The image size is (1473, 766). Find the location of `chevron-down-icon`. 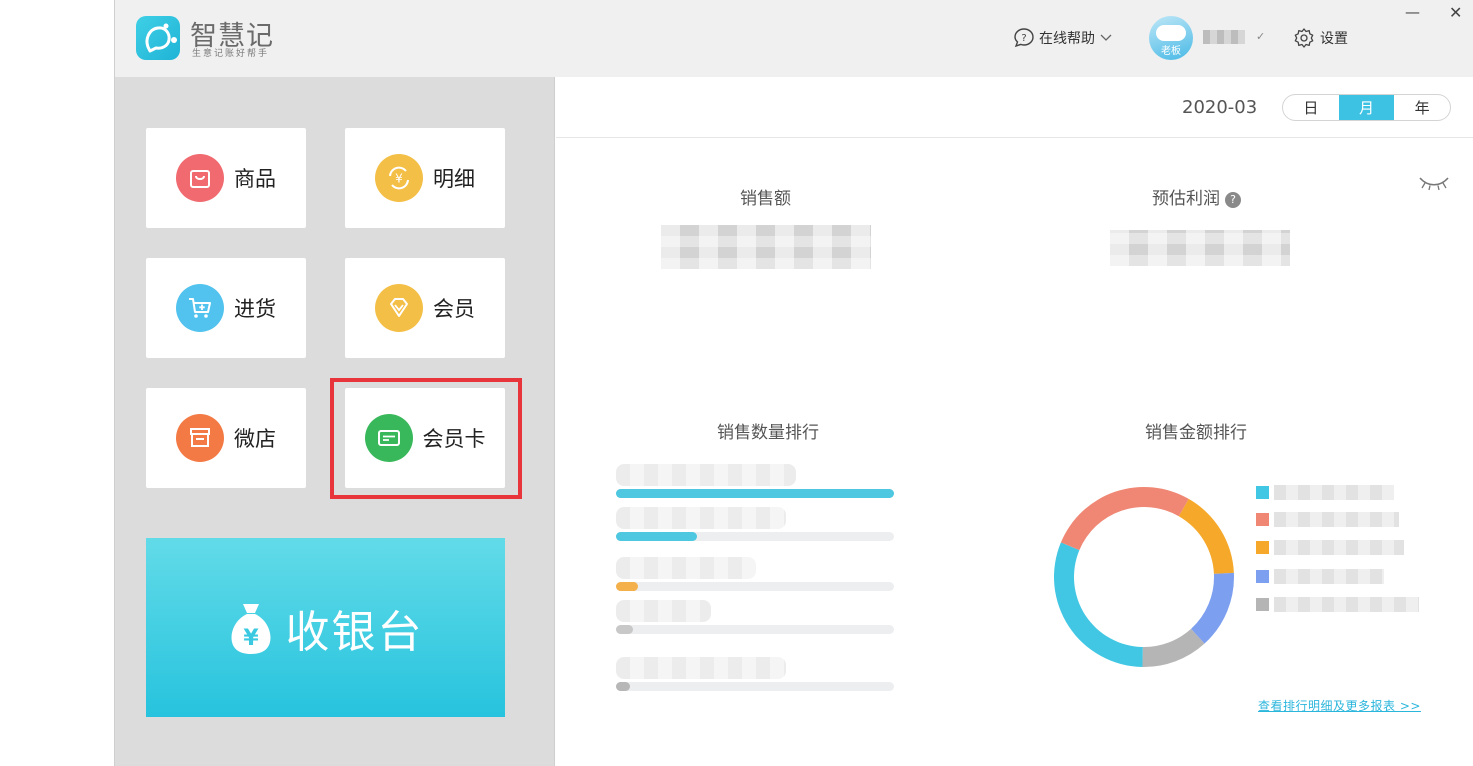

chevron-down-icon is located at coordinates (1106, 37).